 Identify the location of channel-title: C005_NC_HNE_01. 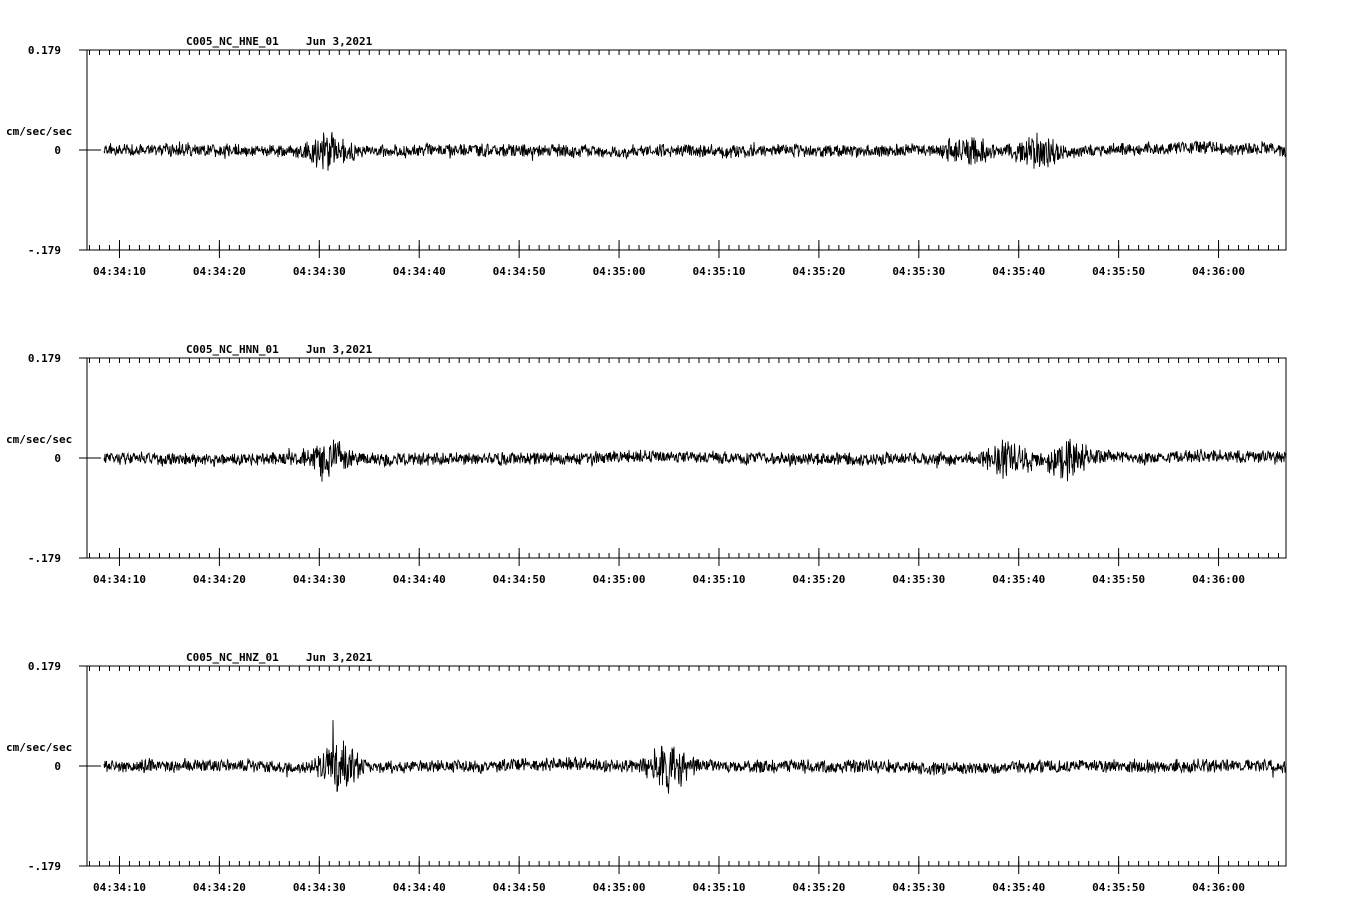
(232, 41).